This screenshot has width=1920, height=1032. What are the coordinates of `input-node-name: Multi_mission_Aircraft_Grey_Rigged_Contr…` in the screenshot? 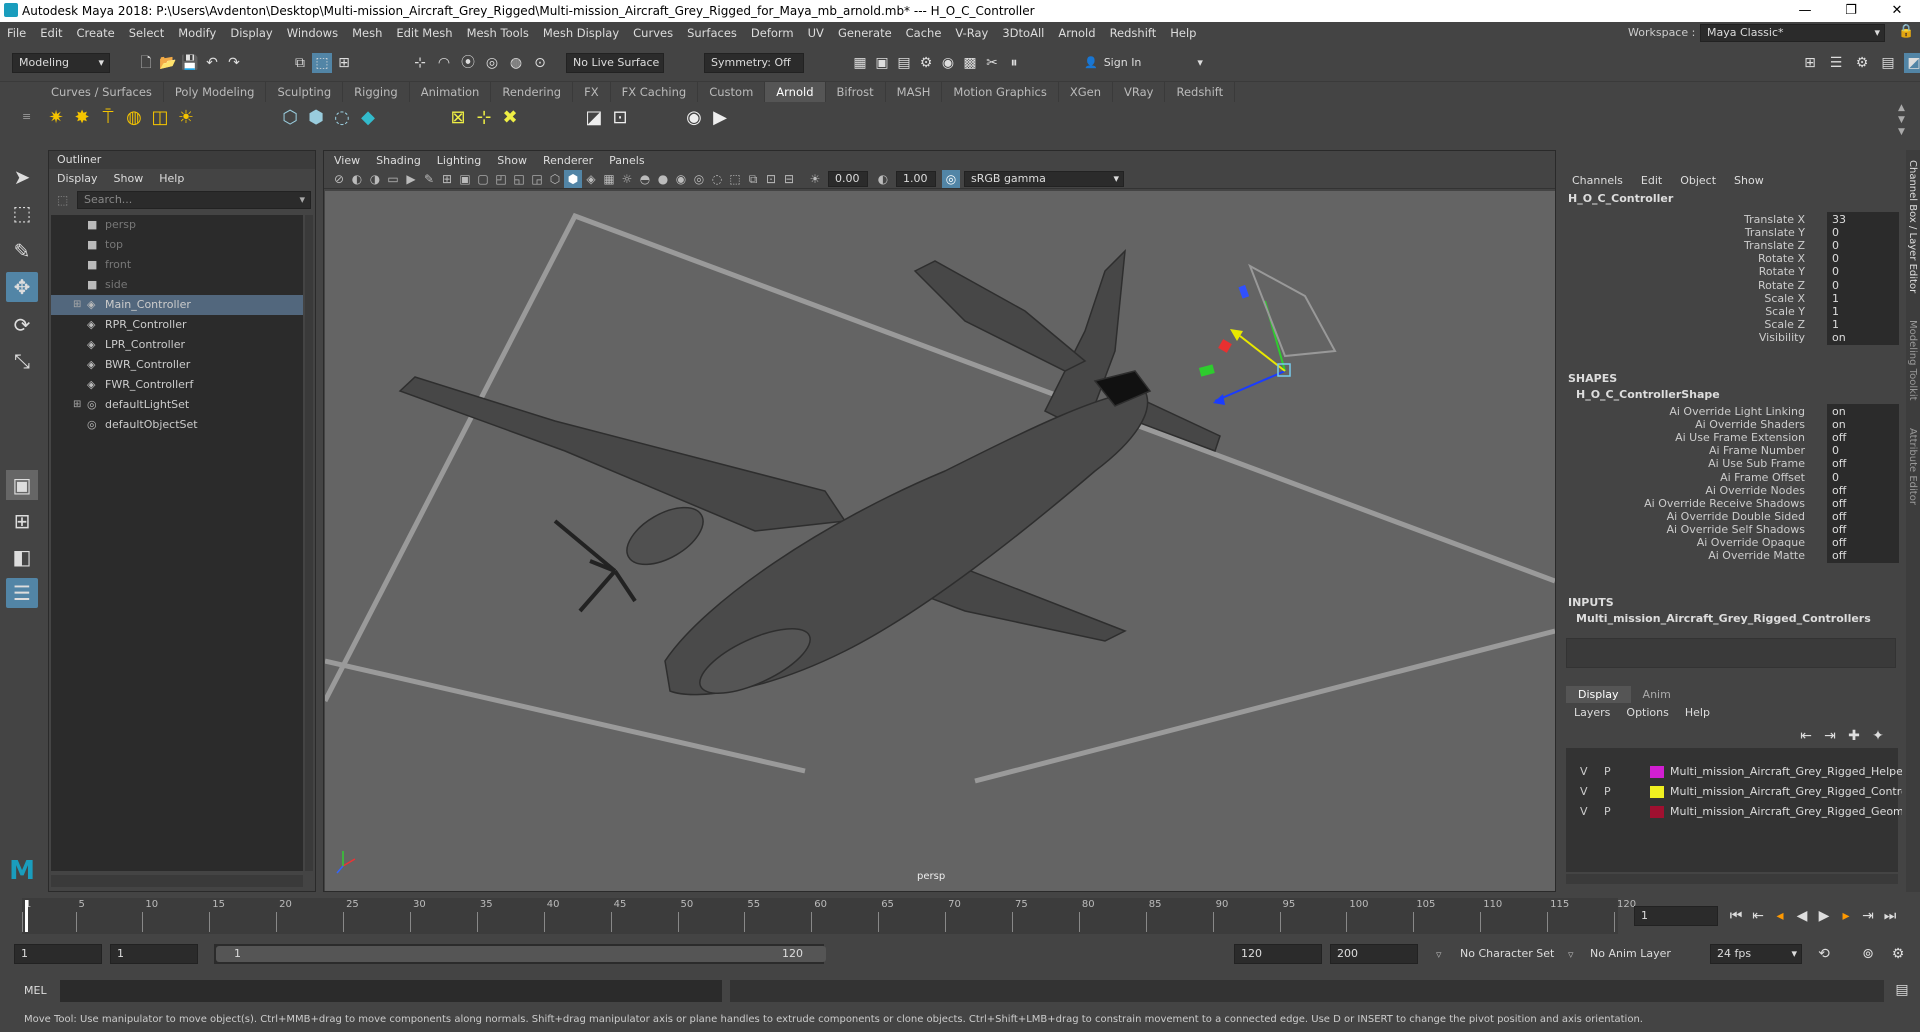 It's located at (1723, 618).